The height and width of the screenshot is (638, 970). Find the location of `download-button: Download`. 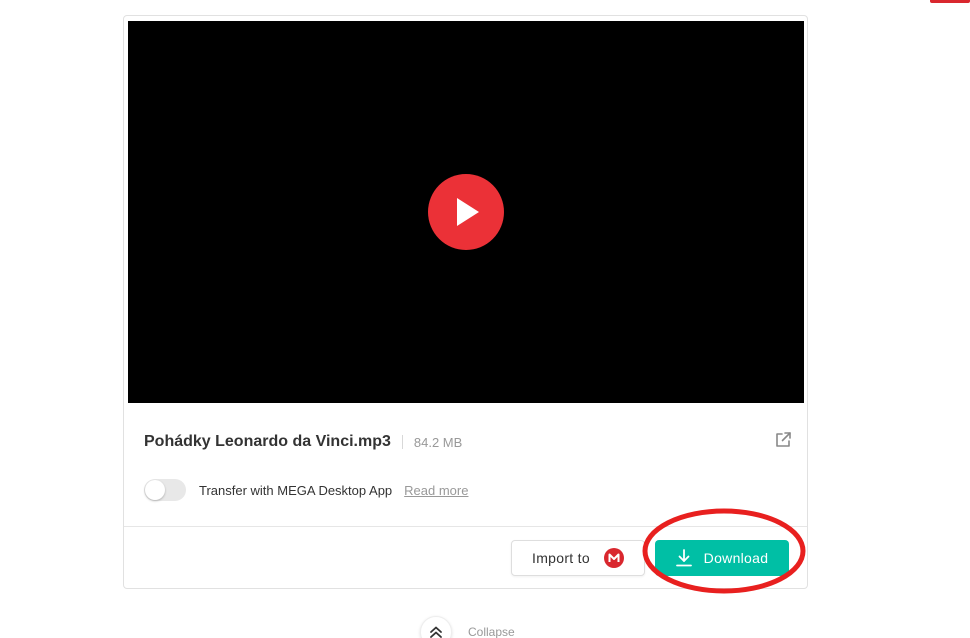

download-button: Download is located at coordinates (722, 558).